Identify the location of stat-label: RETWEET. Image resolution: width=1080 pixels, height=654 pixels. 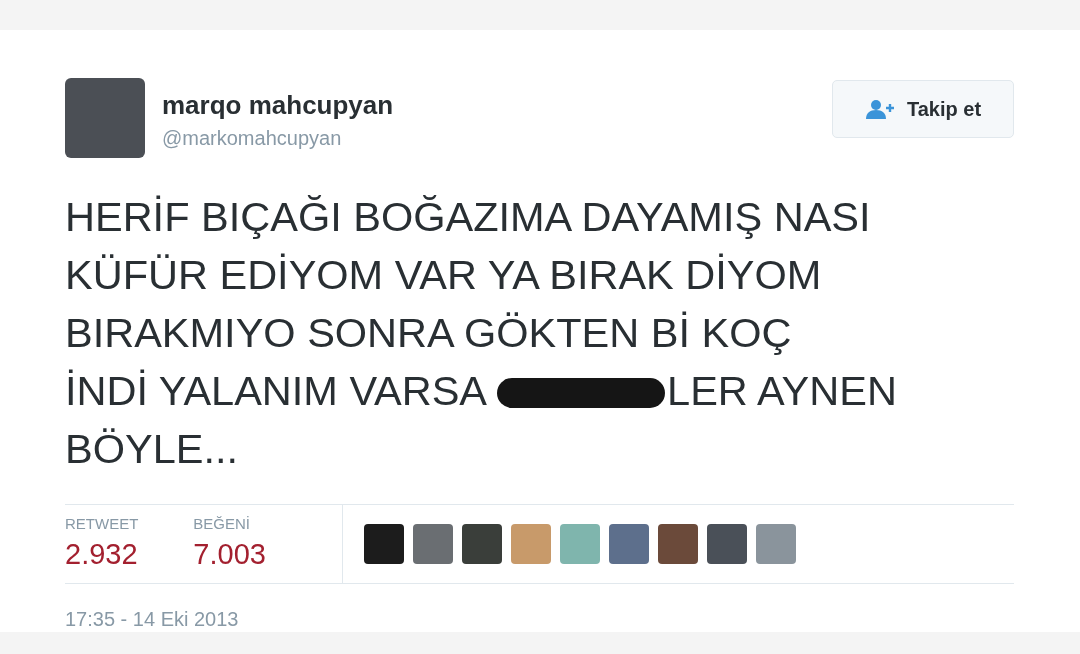
(102, 523).